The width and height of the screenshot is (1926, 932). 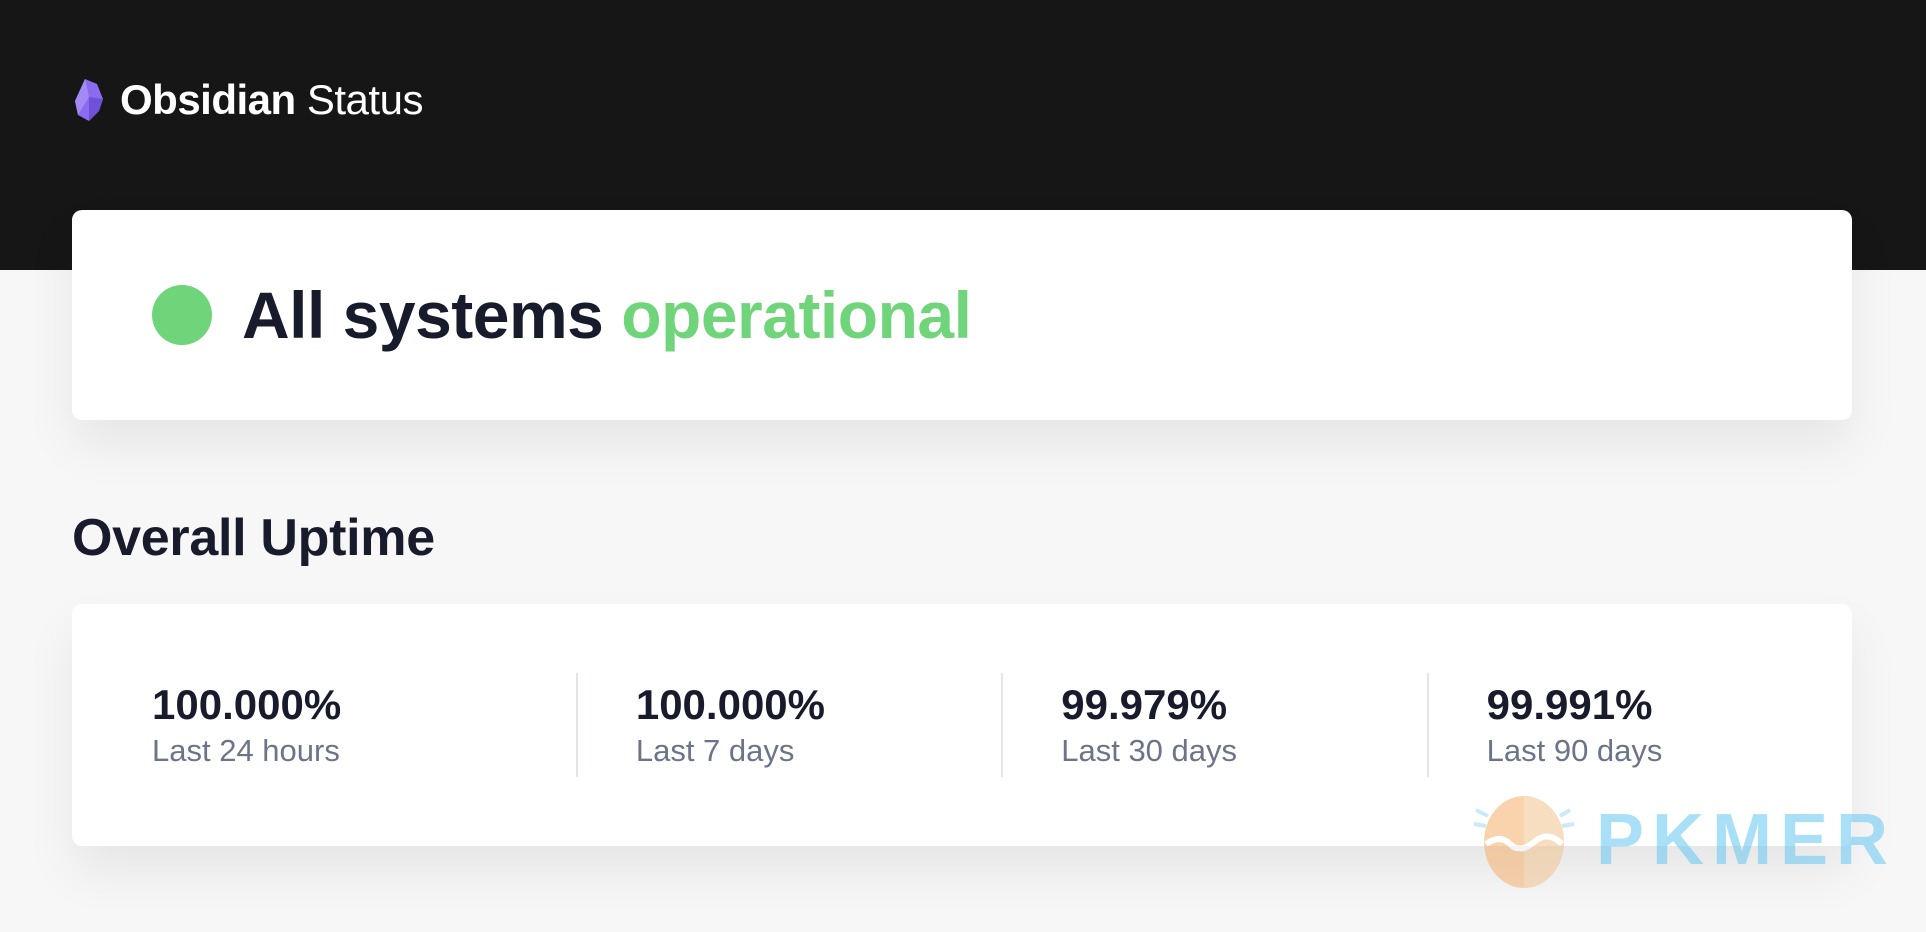 I want to click on pkmer-egg-logo-icon, so click(x=1524, y=840).